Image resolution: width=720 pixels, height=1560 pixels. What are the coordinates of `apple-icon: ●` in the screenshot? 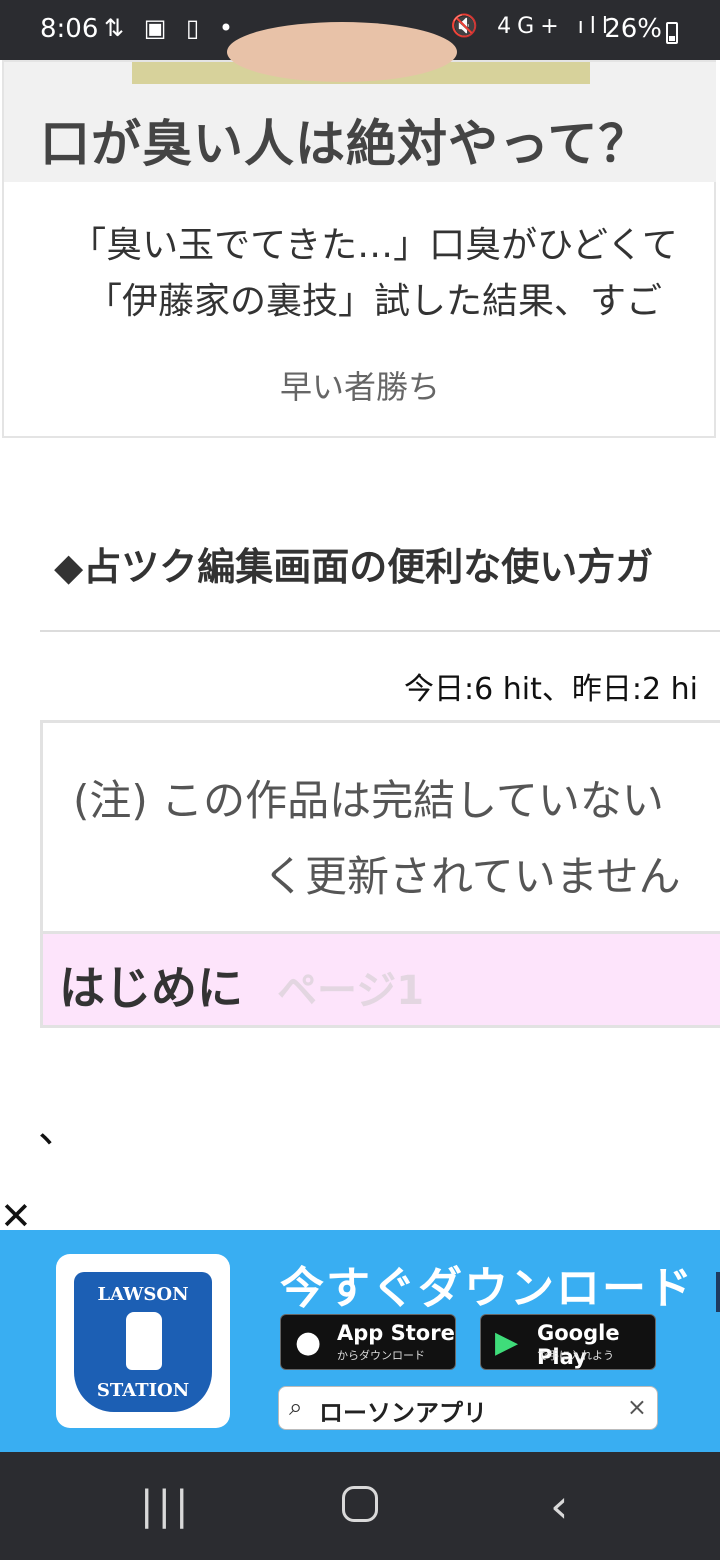 It's located at (308, 1342).